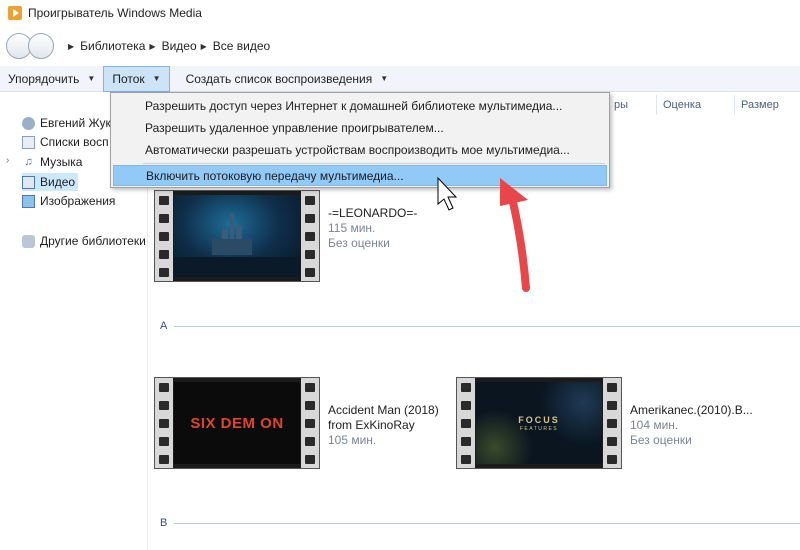  I want to click on nav-item-video: Видео, so click(50, 182).